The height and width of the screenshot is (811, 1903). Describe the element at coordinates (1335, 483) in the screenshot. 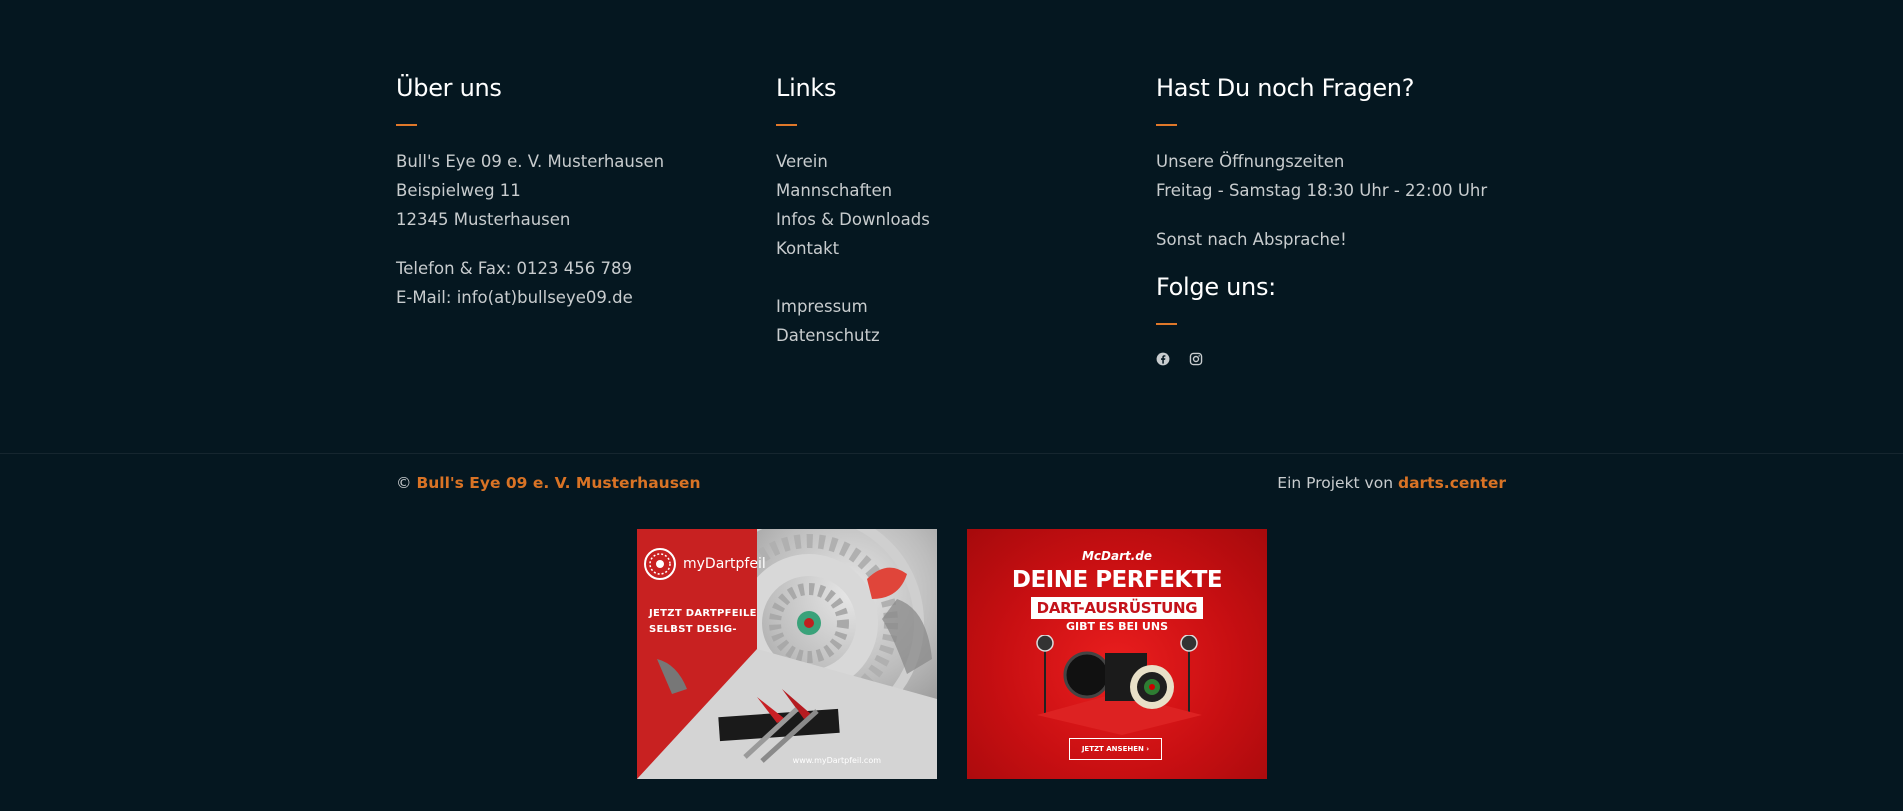

I see `credit-prefix: Ein Projekt von` at that location.